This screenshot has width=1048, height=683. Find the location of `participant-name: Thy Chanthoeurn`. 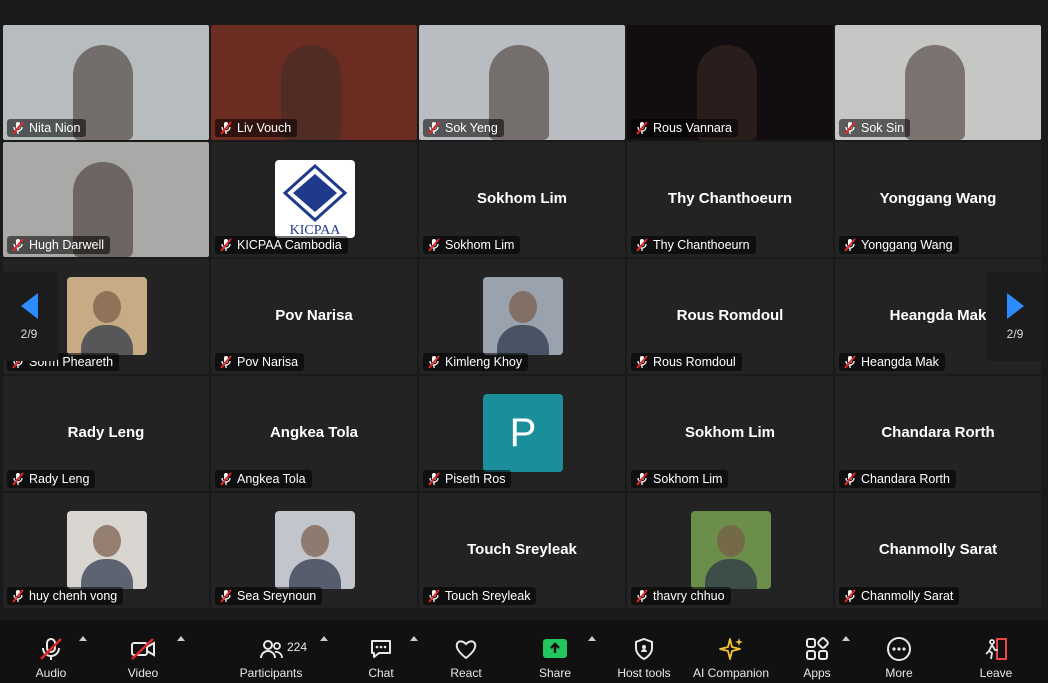

participant-name: Thy Chanthoeurn is located at coordinates (701, 245).